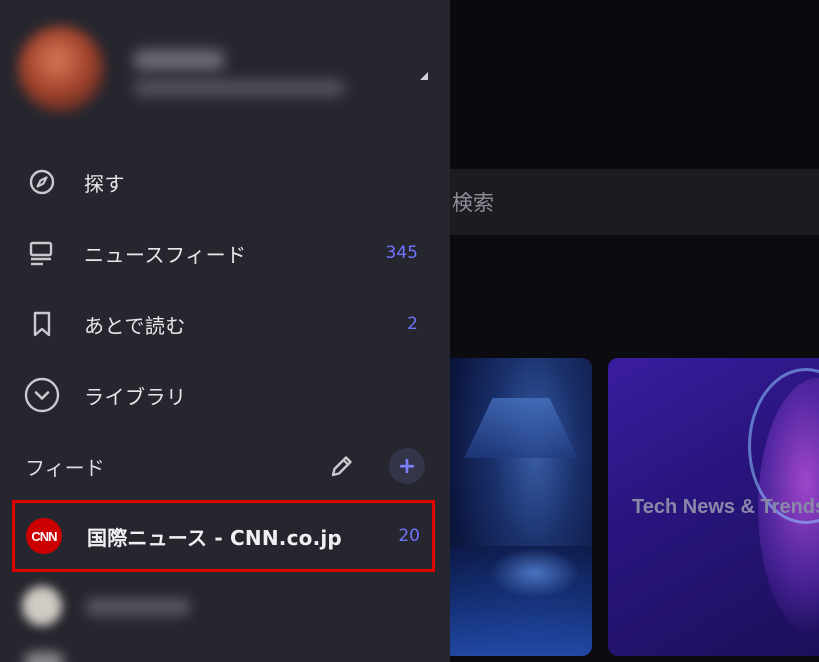  I want to click on edit-feeds-button, so click(342, 466).